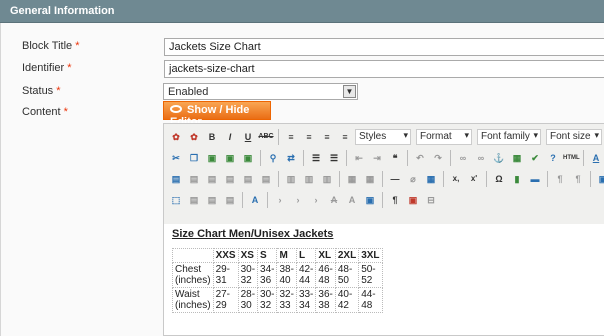 The image size is (604, 336). What do you see at coordinates (334, 200) in the screenshot?
I see `del-icon: A` at bounding box center [334, 200].